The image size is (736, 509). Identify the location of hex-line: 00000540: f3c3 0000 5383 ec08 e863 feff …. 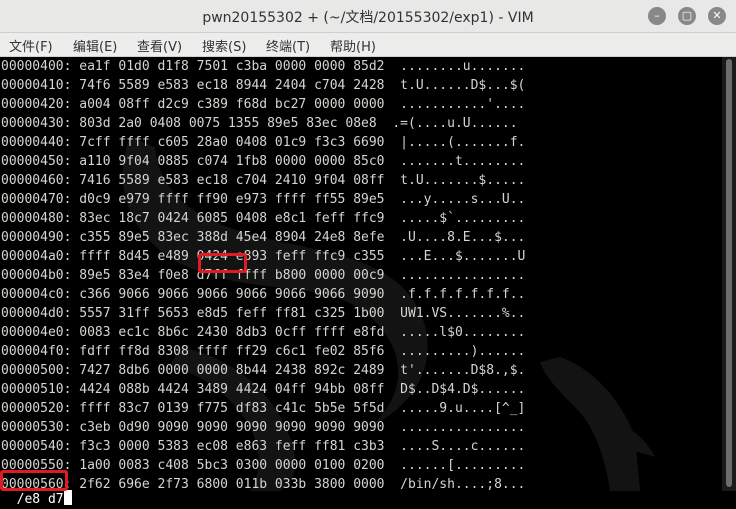
(263, 446).